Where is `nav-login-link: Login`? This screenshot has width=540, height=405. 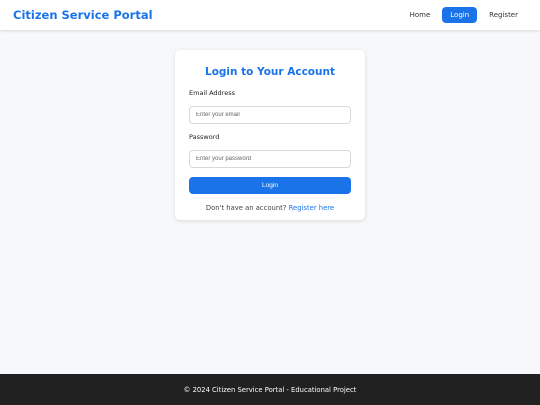 nav-login-link: Login is located at coordinates (460, 15).